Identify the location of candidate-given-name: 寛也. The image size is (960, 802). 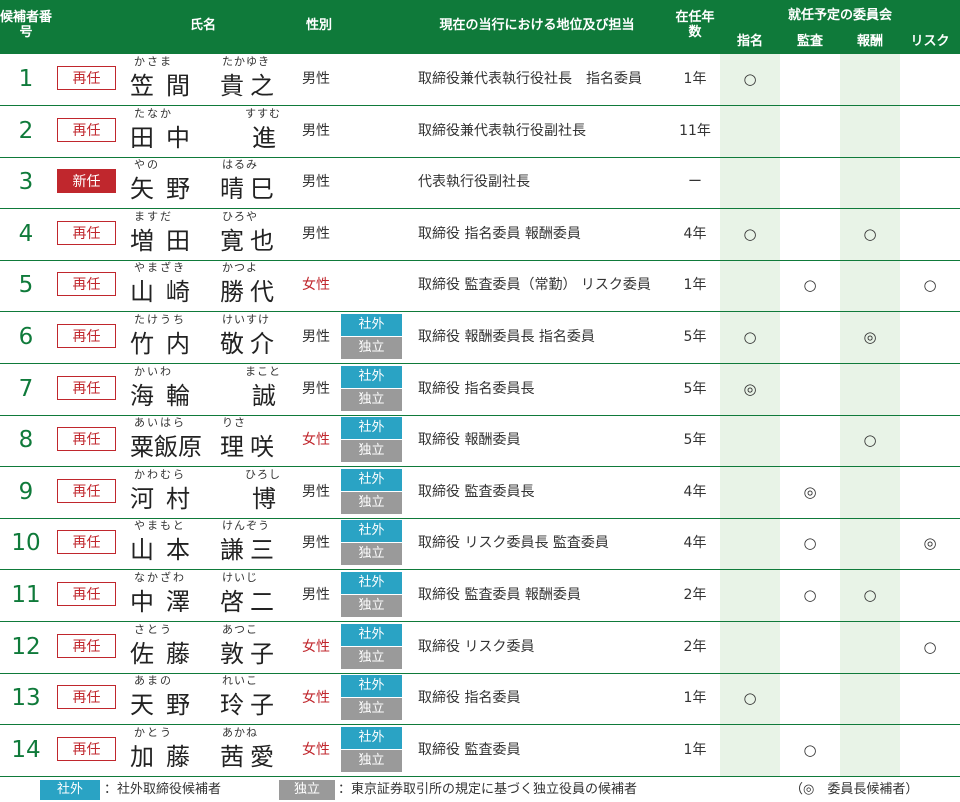
(250, 240).